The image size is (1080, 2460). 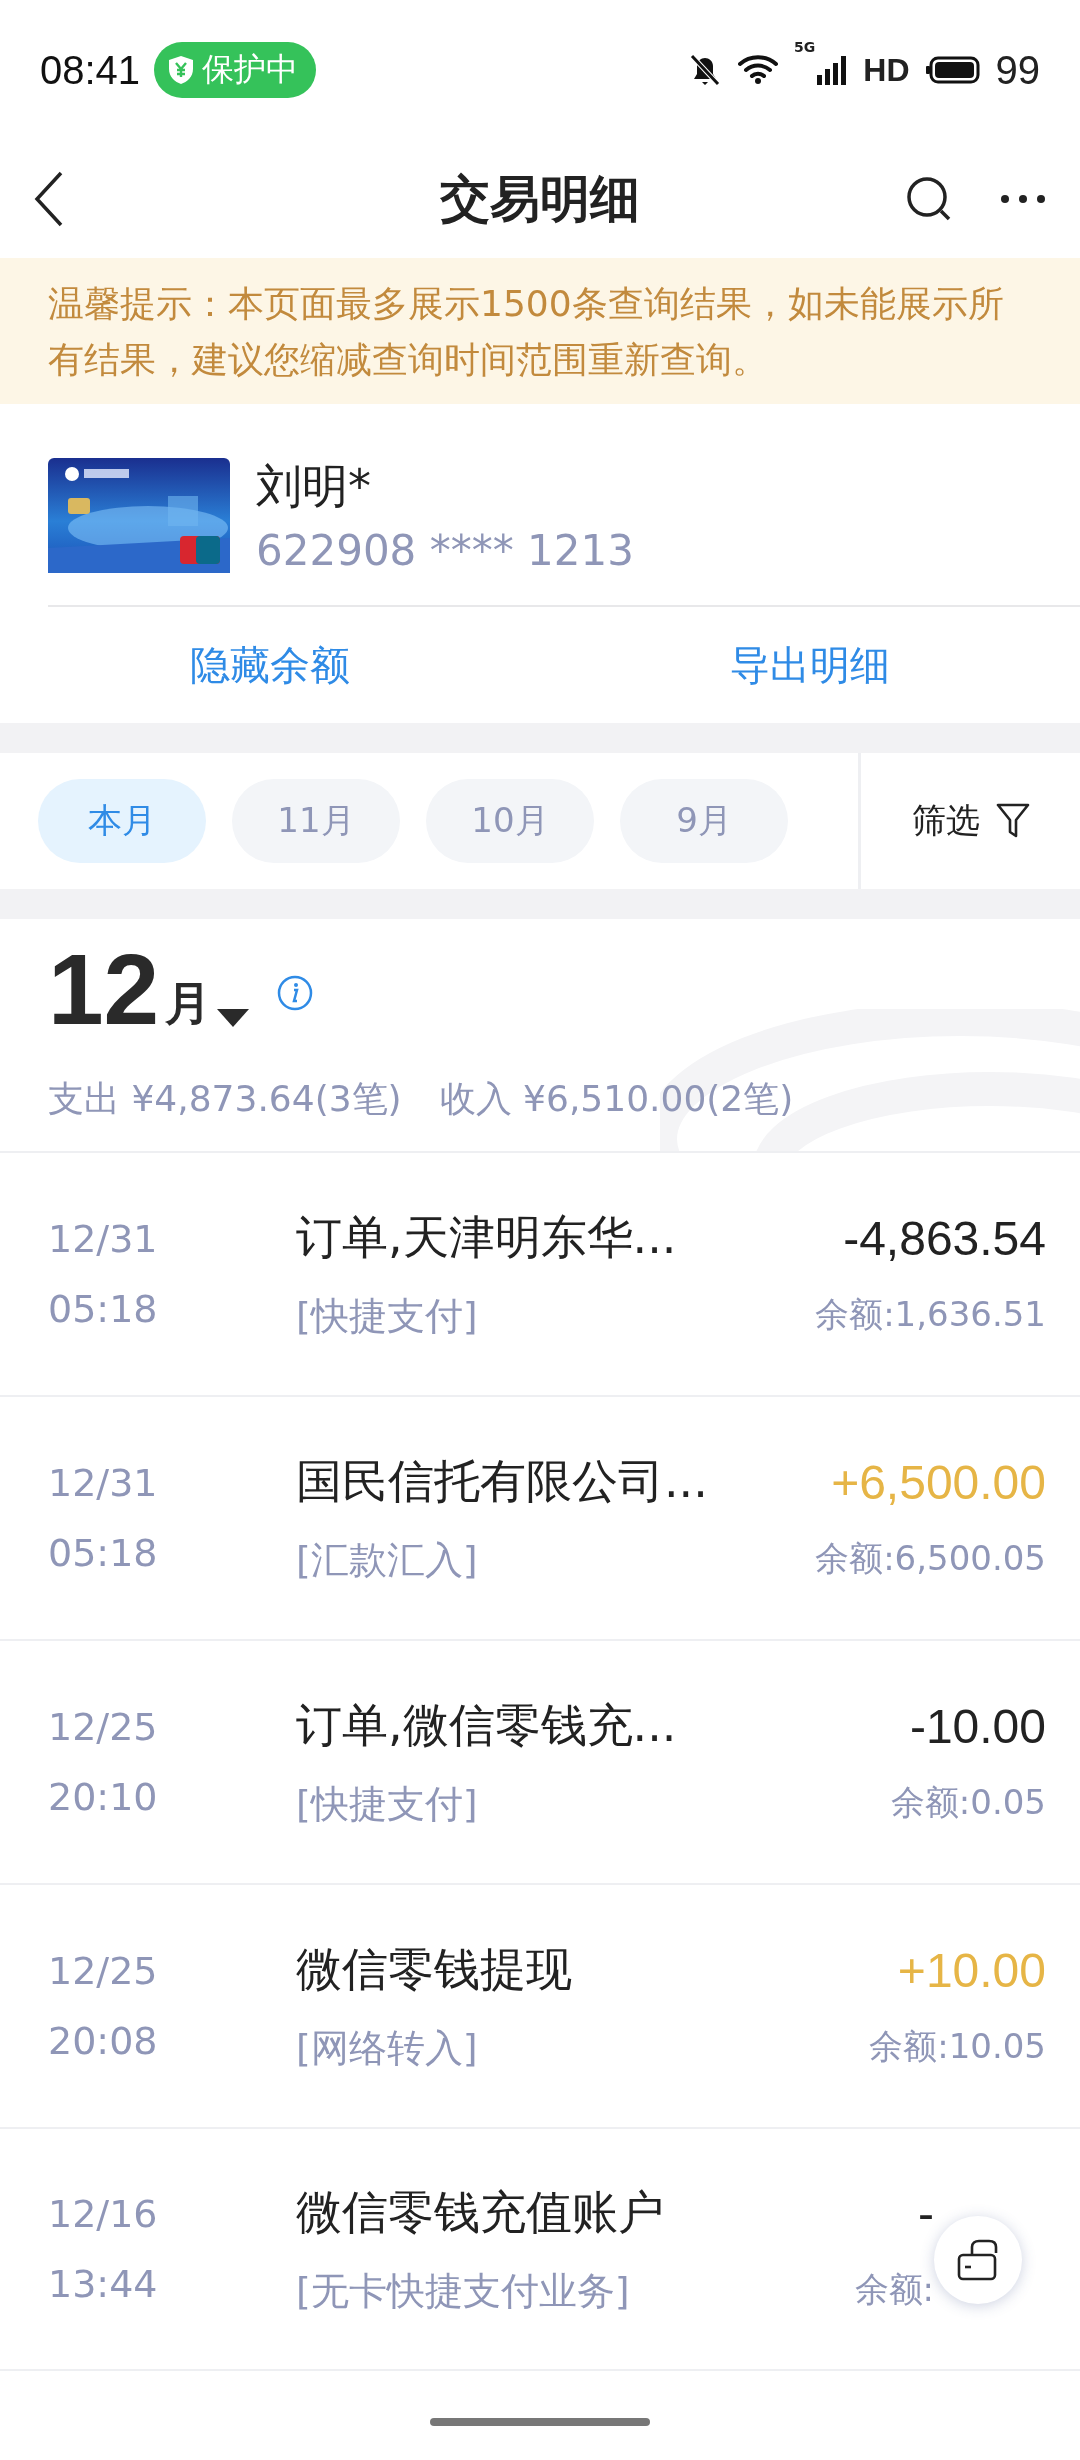 I want to click on transaction-channel: [无卡快捷支付业务], so click(x=463, y=2291).